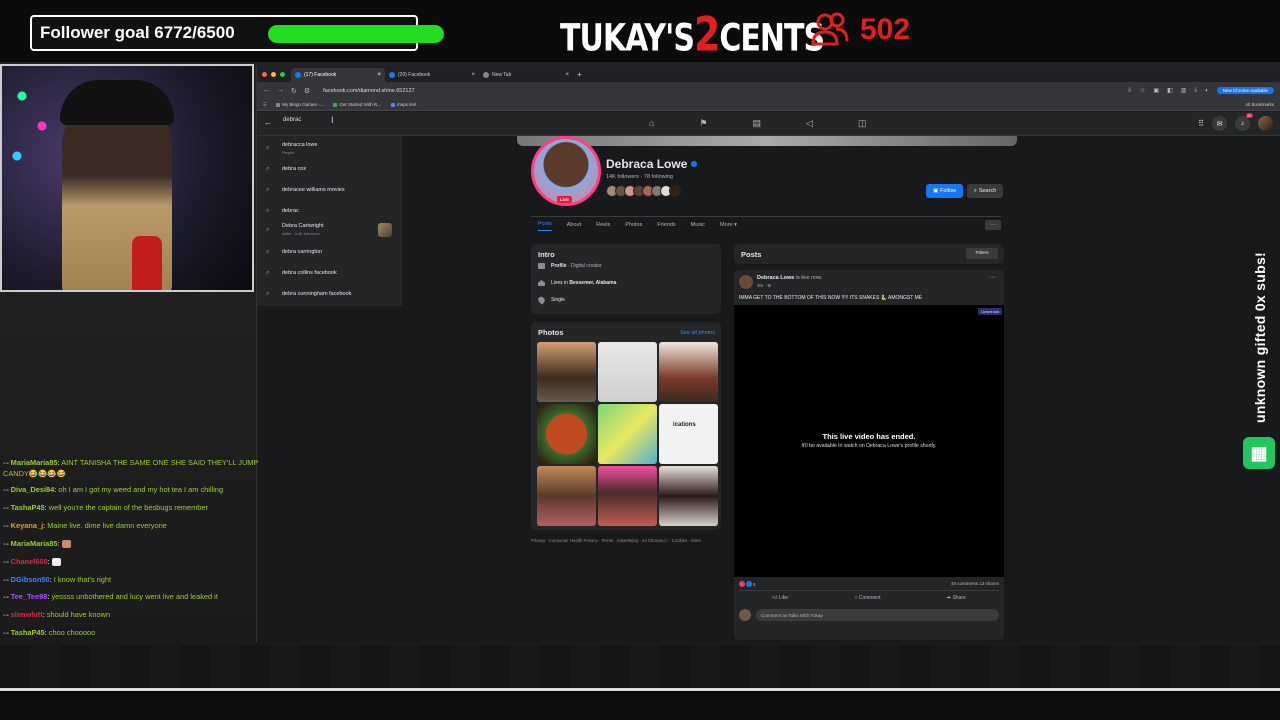  Describe the element at coordinates (403, 104) in the screenshot. I see `bookmark-item: maps test` at that location.